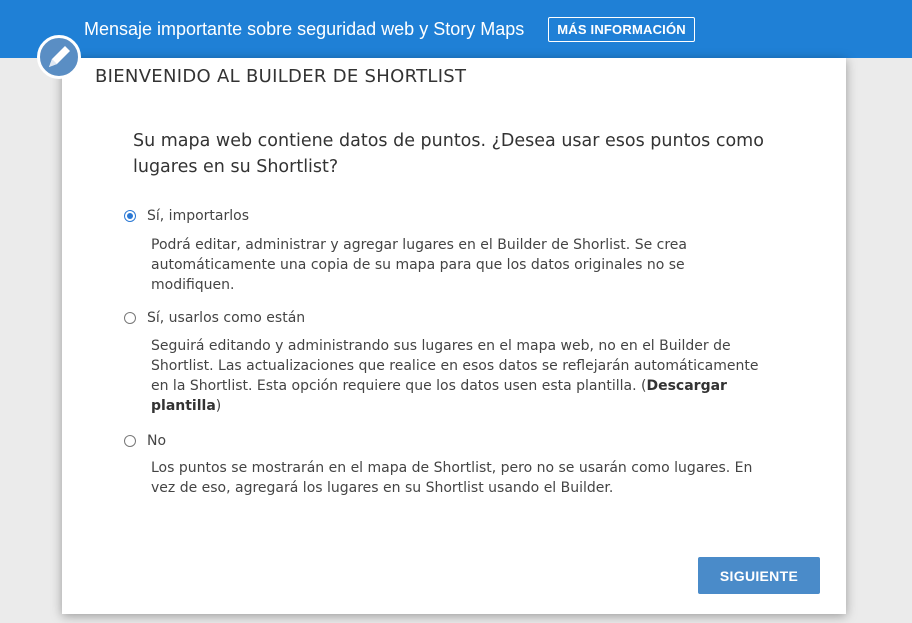 The image size is (912, 623). I want to click on radio-no, so click(130, 441).